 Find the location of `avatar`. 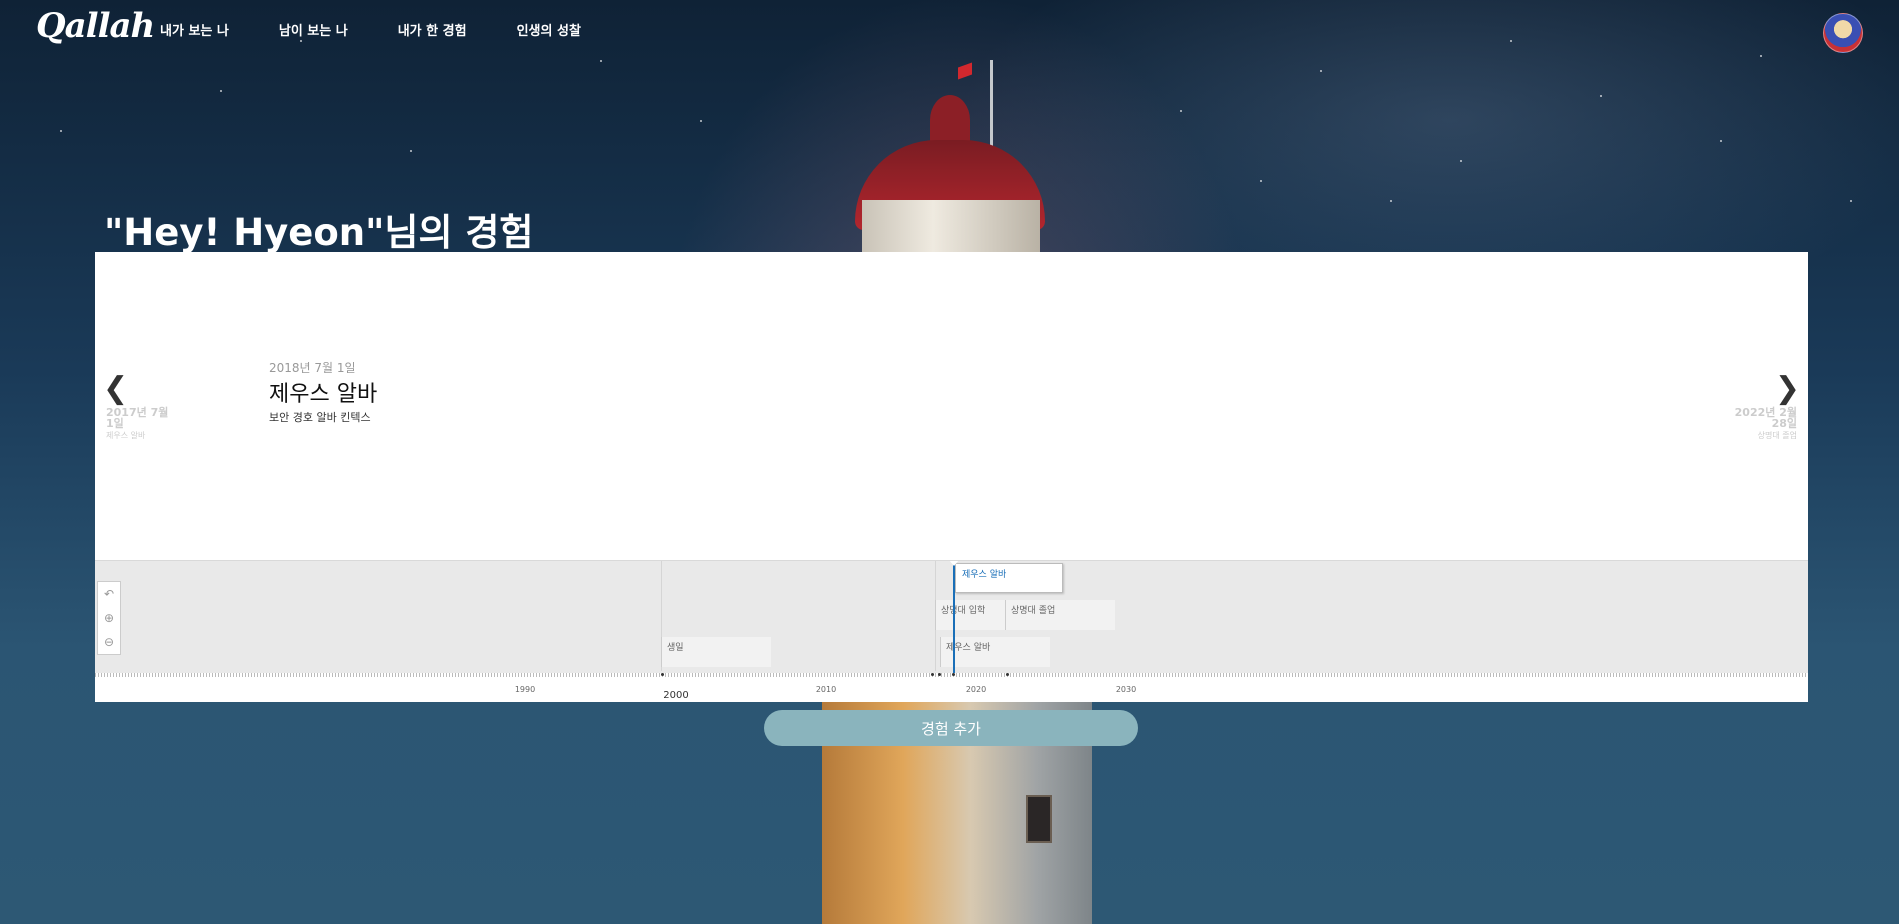

avatar is located at coordinates (1843, 33).